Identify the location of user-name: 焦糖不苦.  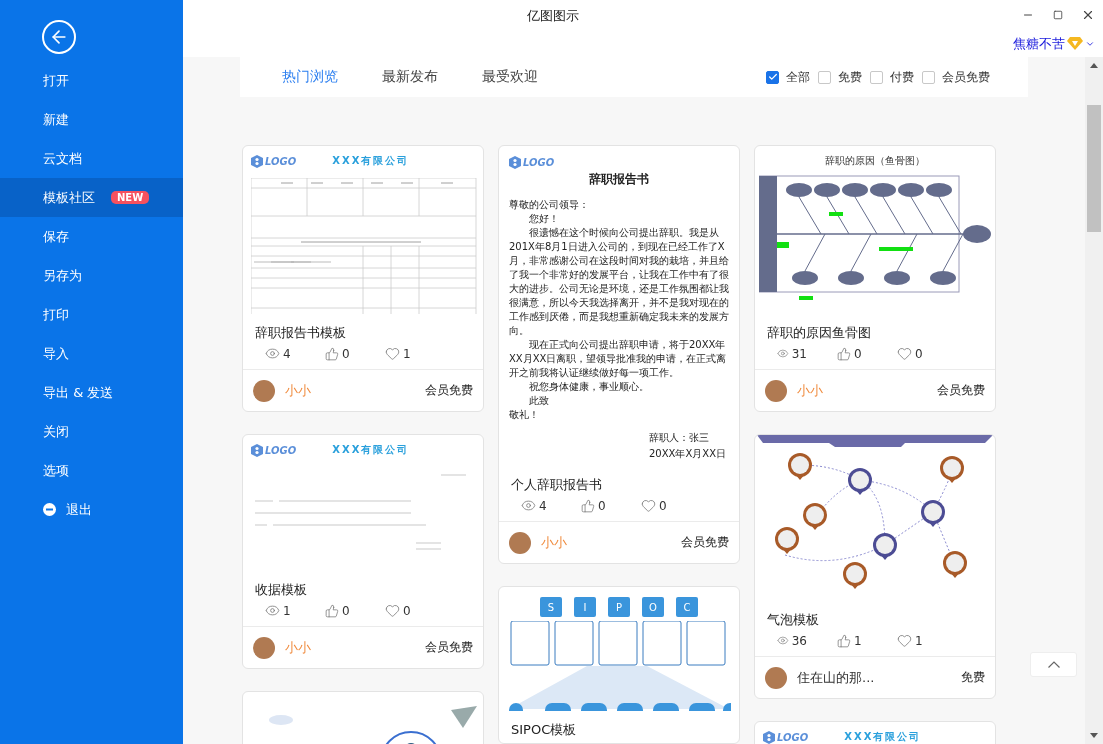
(1039, 43).